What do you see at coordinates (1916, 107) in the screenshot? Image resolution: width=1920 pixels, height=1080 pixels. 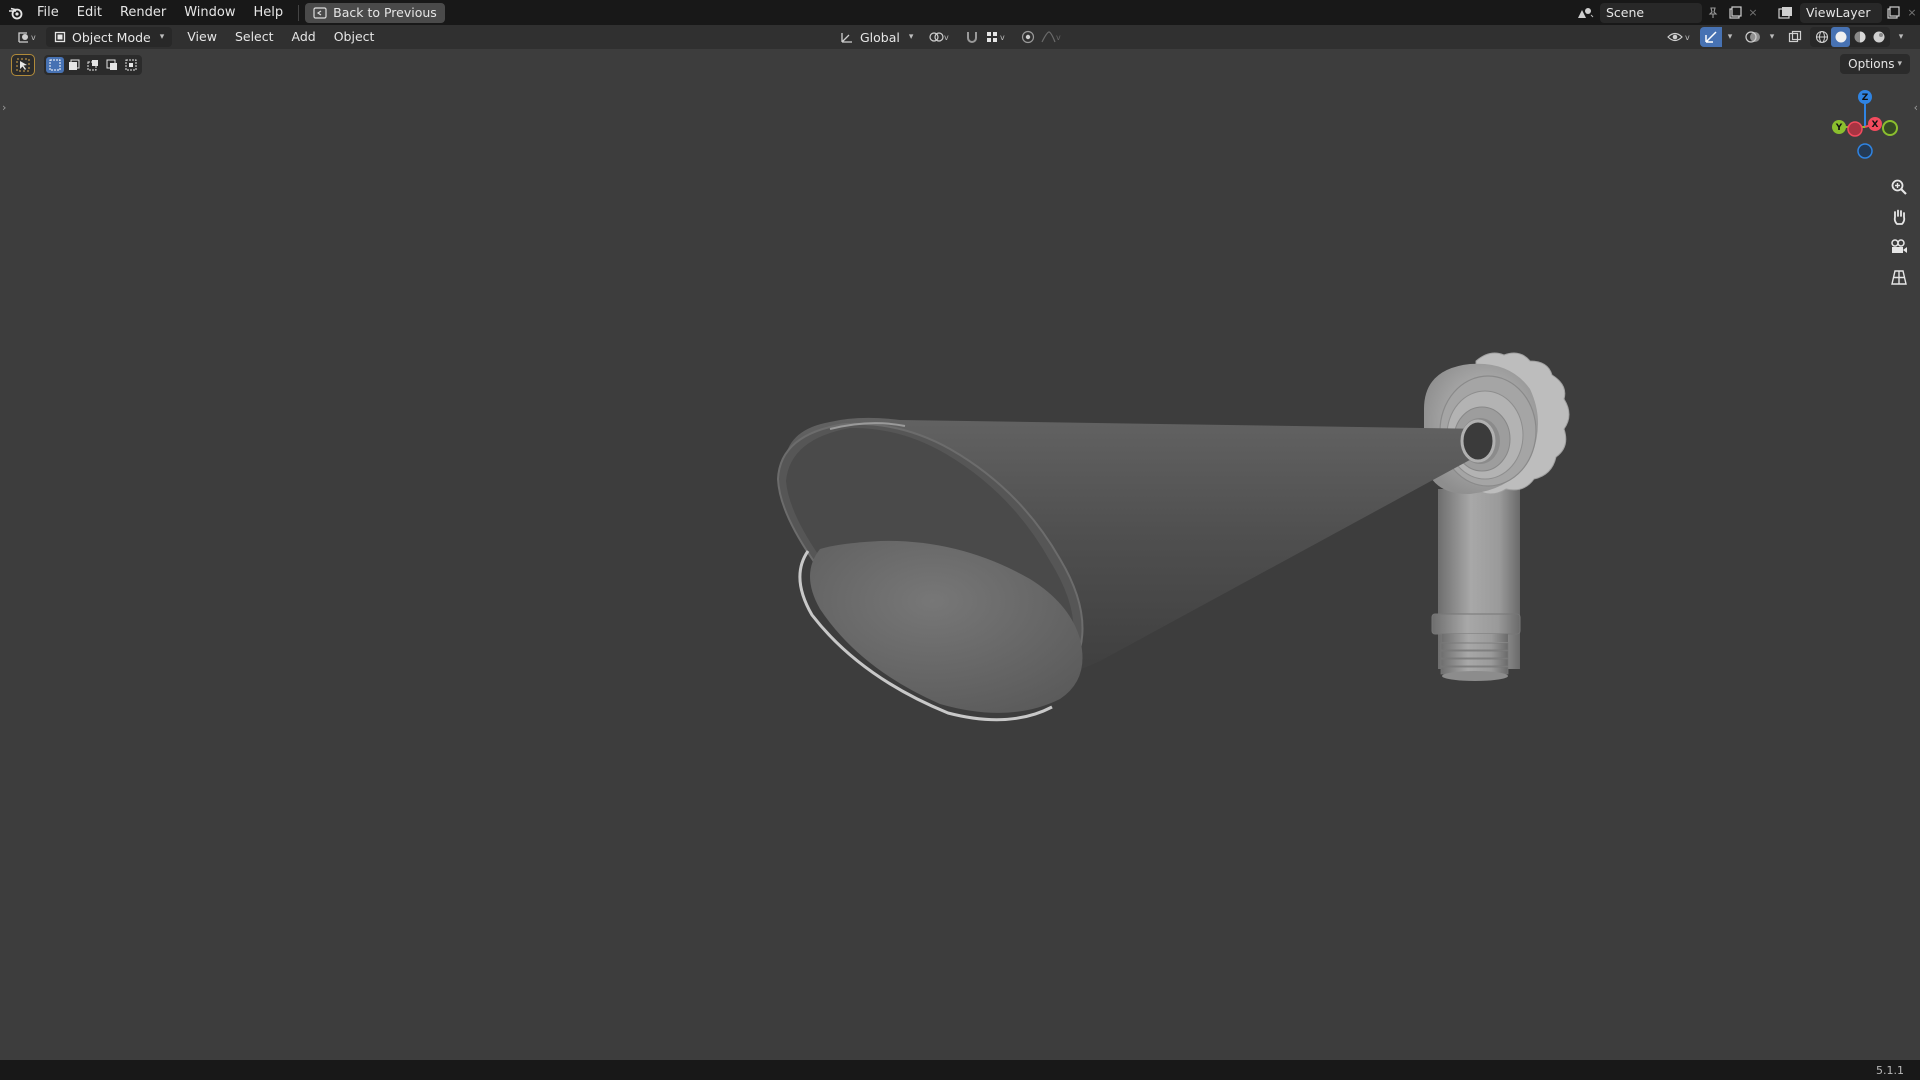 I see `sidebar-expand-icon: ‹` at bounding box center [1916, 107].